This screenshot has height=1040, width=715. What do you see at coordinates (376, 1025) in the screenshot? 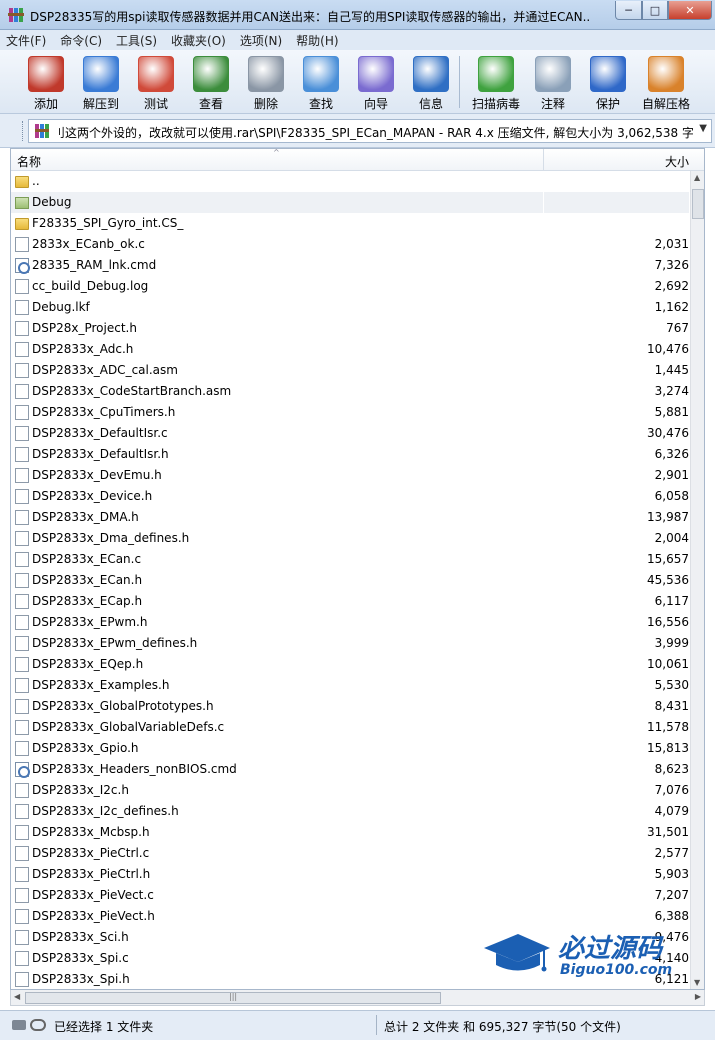
I see `status-divider` at bounding box center [376, 1025].